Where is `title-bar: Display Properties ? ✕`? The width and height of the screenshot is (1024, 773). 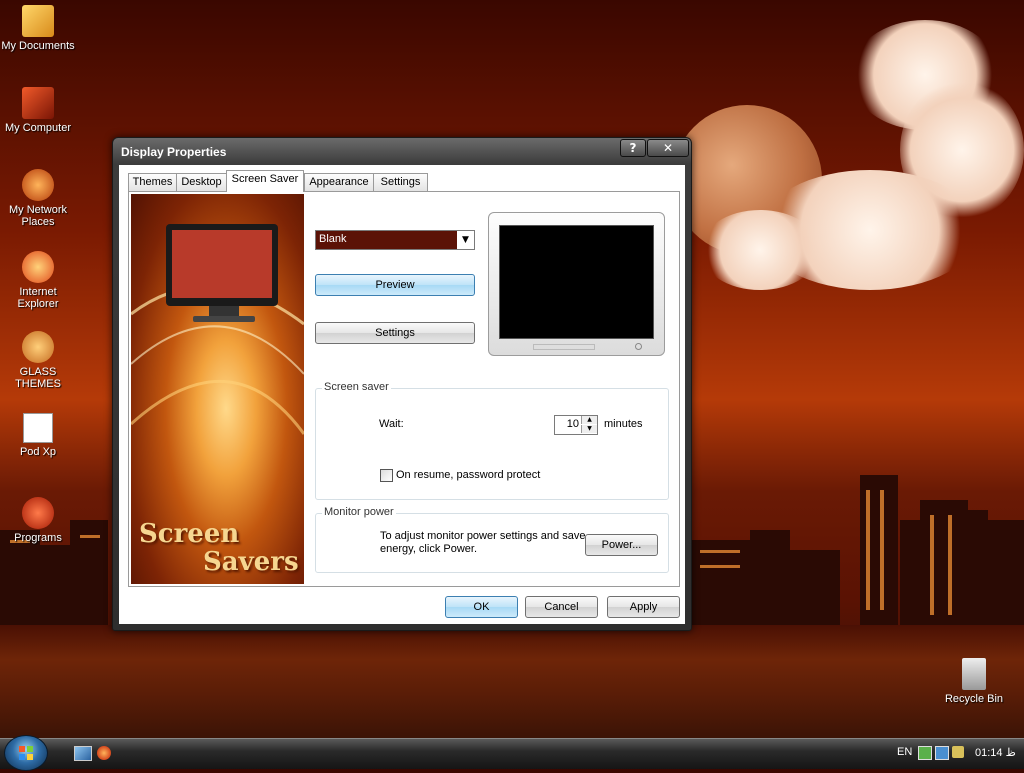 title-bar: Display Properties ? ✕ is located at coordinates (402, 152).